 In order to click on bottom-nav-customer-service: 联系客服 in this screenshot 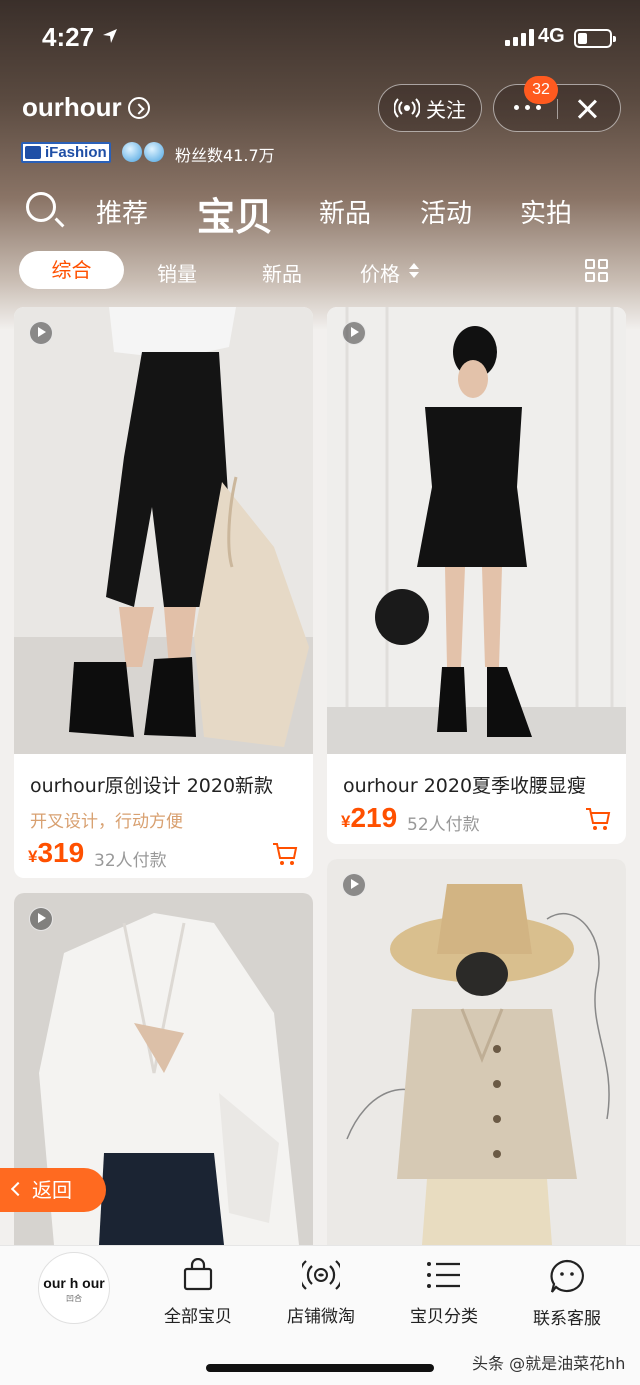, I will do `click(567, 1293)`.